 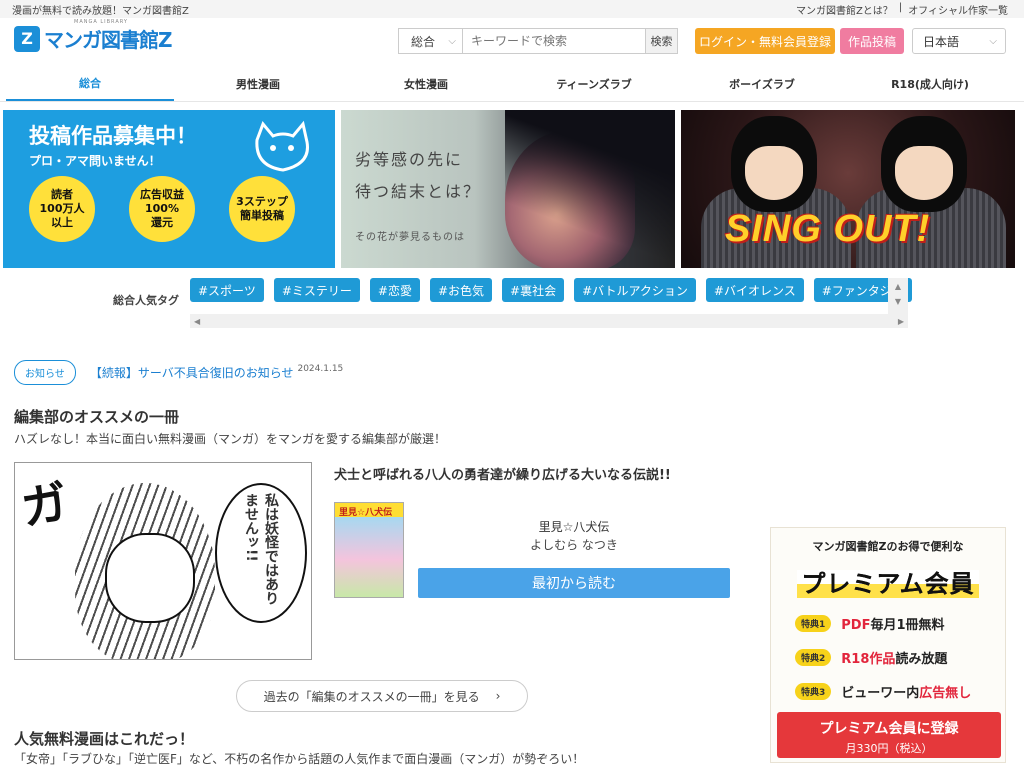 I want to click on premium-perk-1: 特典1 PDF毎月1冊無料, so click(x=870, y=623).